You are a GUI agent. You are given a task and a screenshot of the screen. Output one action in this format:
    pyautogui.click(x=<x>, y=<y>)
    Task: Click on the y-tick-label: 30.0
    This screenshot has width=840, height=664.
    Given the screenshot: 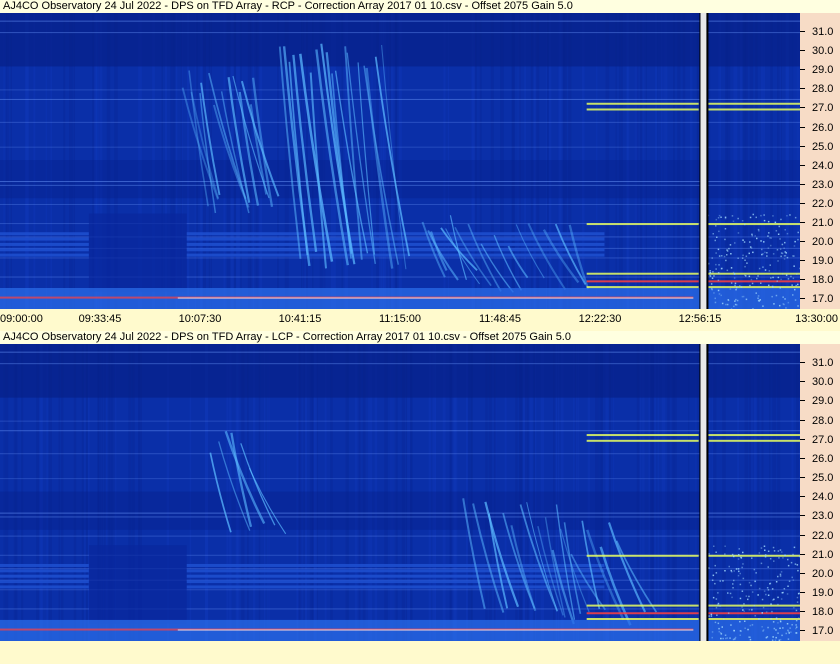 What is the action you would take?
    pyautogui.click(x=823, y=51)
    